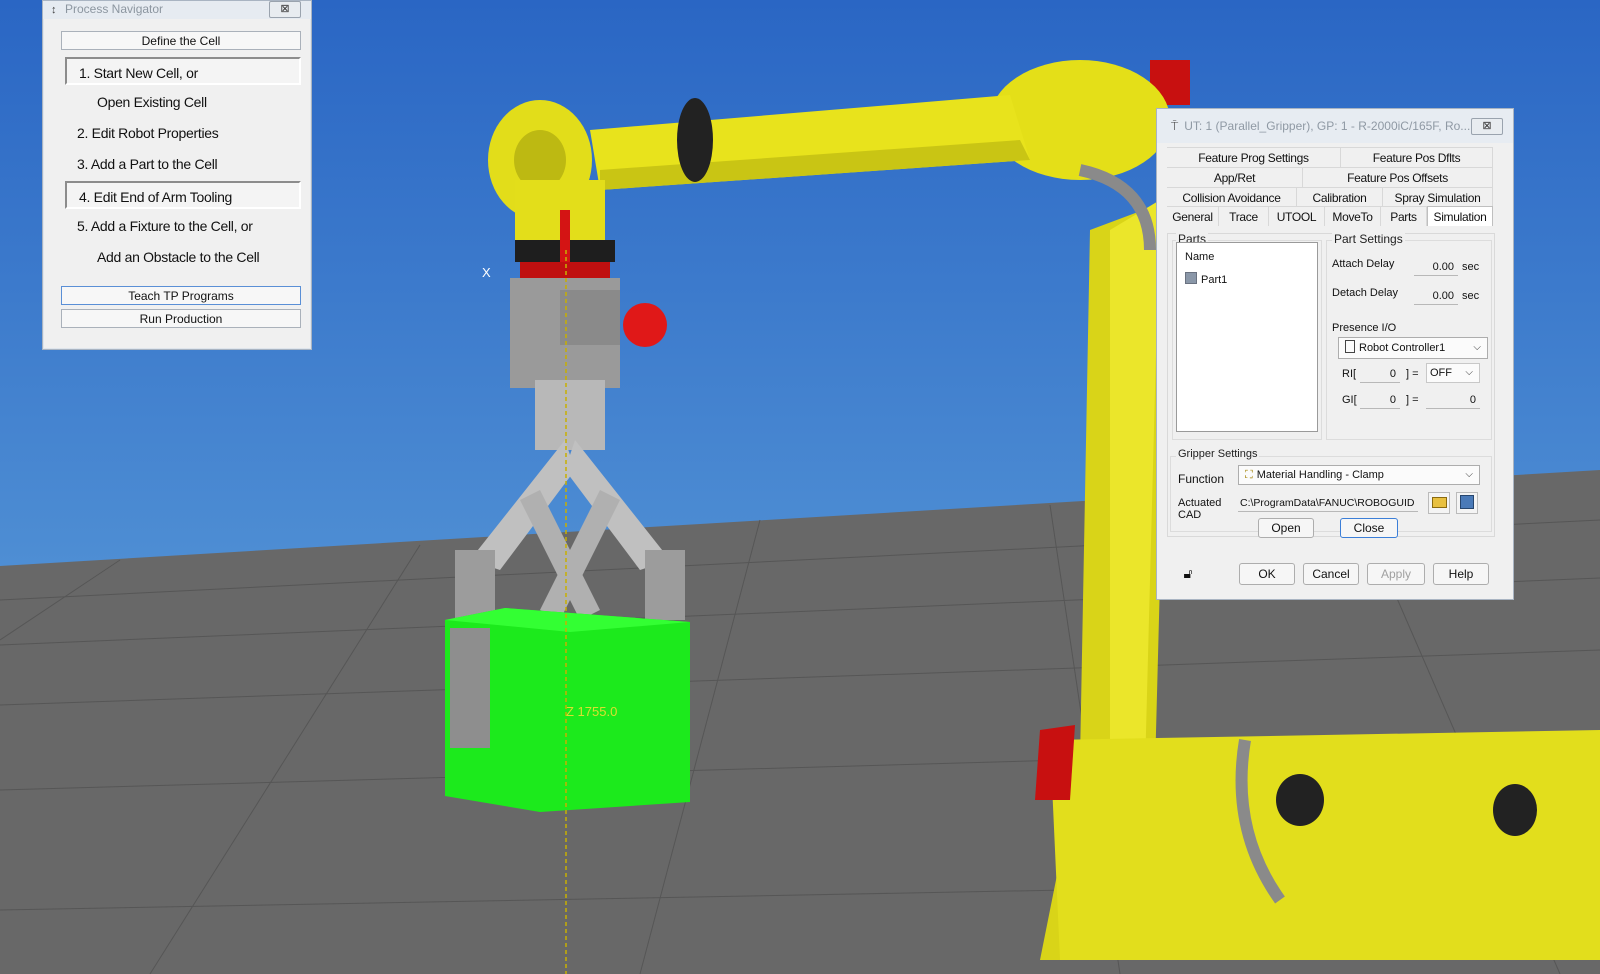 The image size is (1600, 974). Describe the element at coordinates (183, 257) in the screenshot. I see `nav-item-add-obstacle: Add an Obstacle to the Cell` at that location.